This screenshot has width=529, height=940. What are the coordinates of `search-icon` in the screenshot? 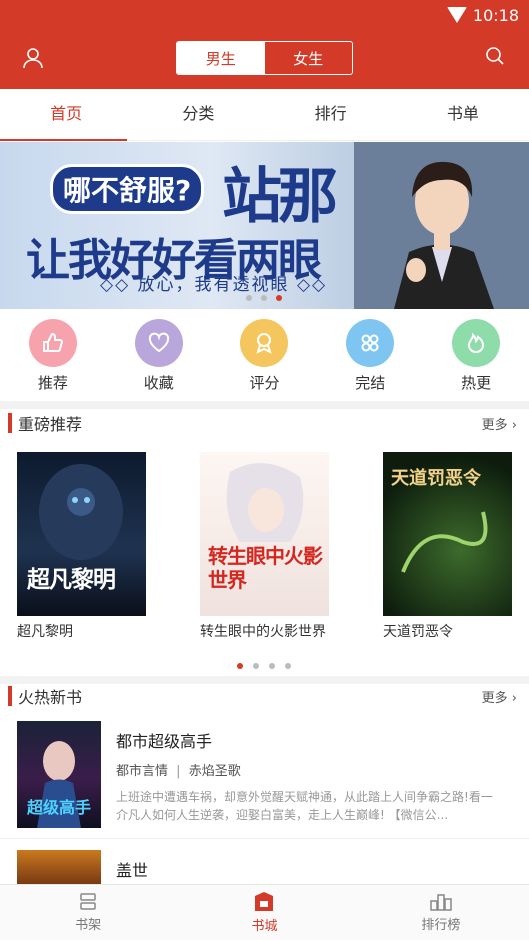 It's located at (495, 56).